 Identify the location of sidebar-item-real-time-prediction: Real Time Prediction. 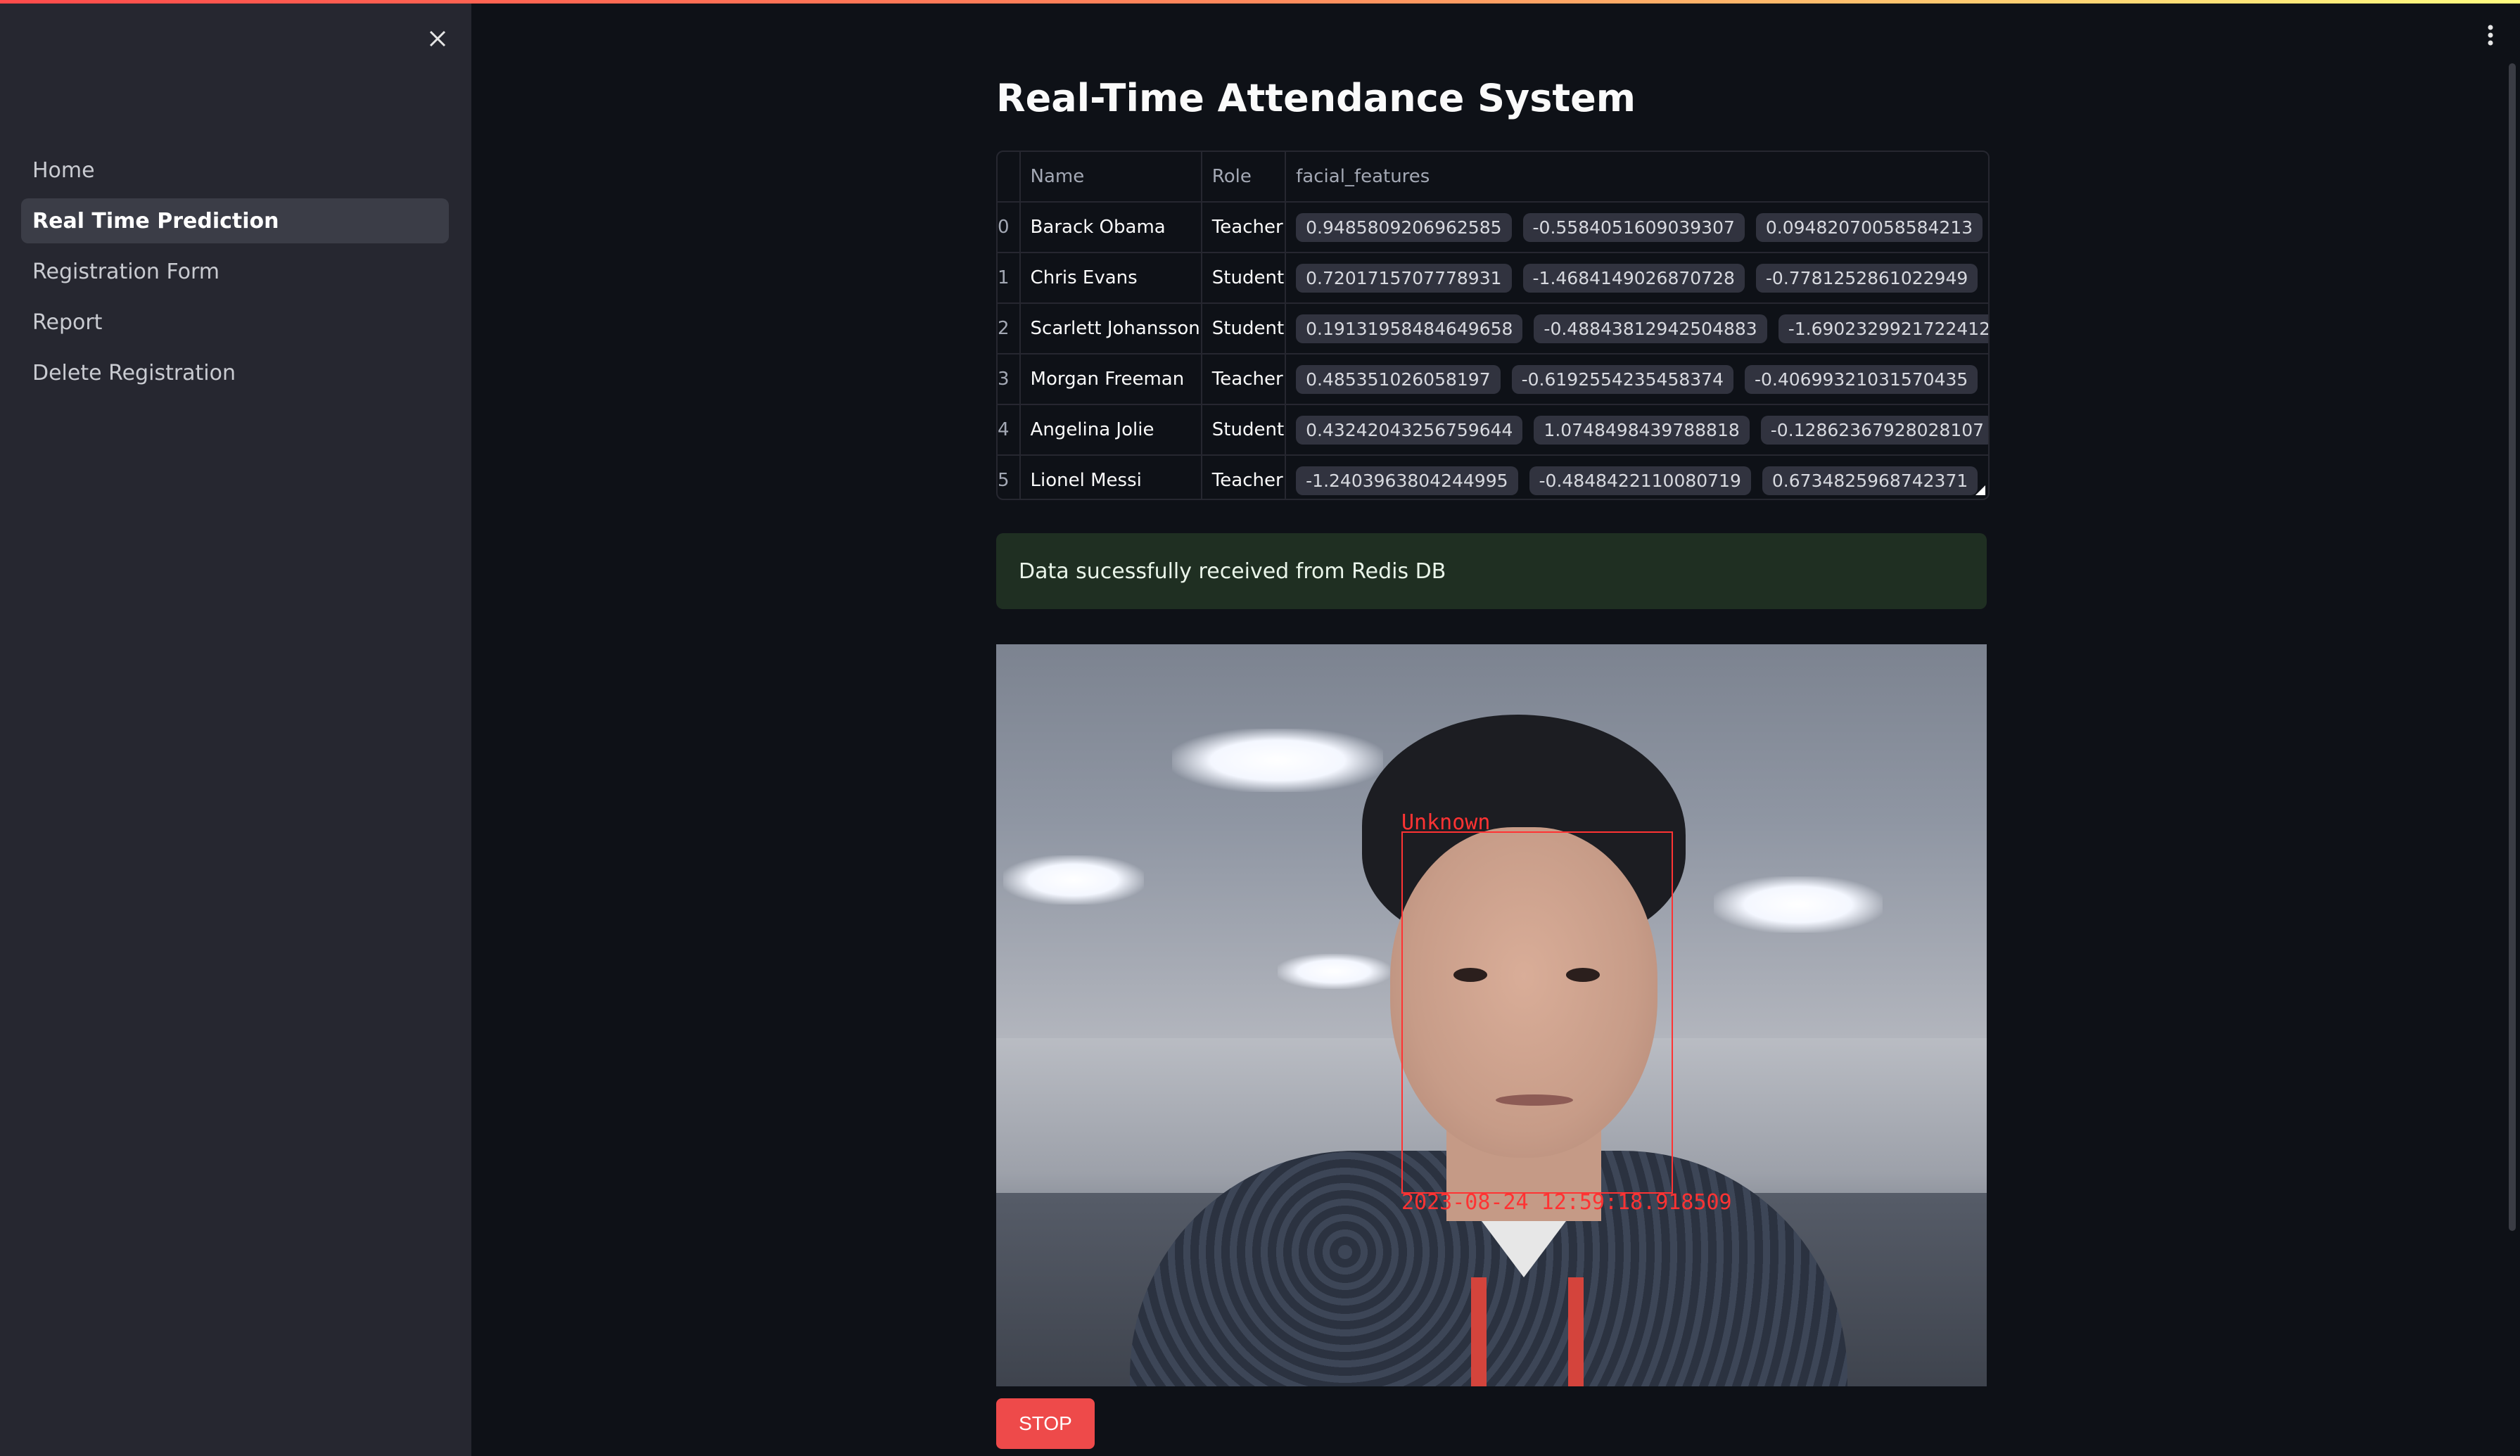
(235, 220).